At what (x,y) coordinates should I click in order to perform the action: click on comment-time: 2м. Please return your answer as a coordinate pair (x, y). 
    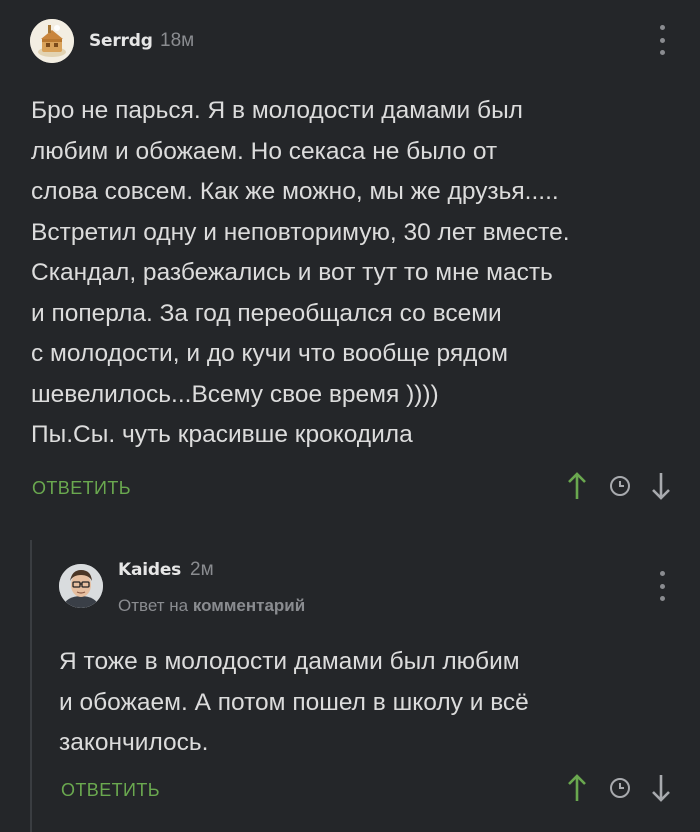
    Looking at the image, I should click on (202, 569).